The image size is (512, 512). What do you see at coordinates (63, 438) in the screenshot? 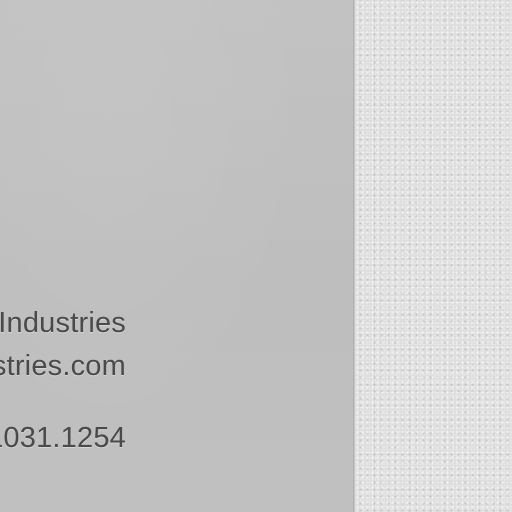
I see `version-text: n: 0.03.1031.1254` at bounding box center [63, 438].